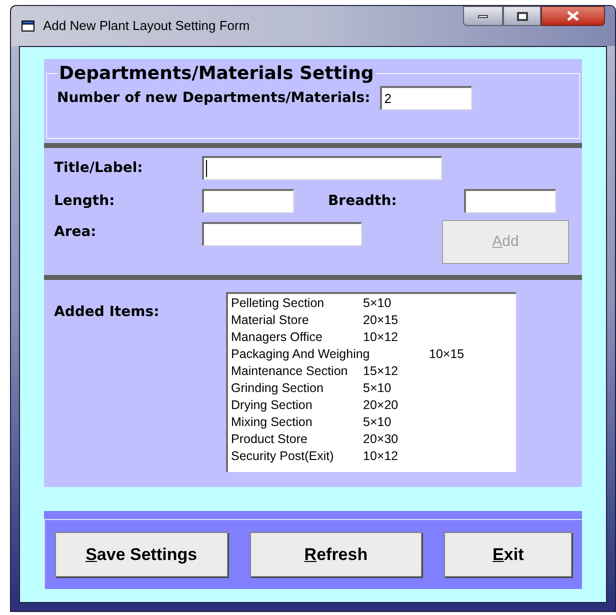 This screenshot has width=616, height=615. Describe the element at coordinates (336, 554) in the screenshot. I see `form-button: Refresh` at that location.